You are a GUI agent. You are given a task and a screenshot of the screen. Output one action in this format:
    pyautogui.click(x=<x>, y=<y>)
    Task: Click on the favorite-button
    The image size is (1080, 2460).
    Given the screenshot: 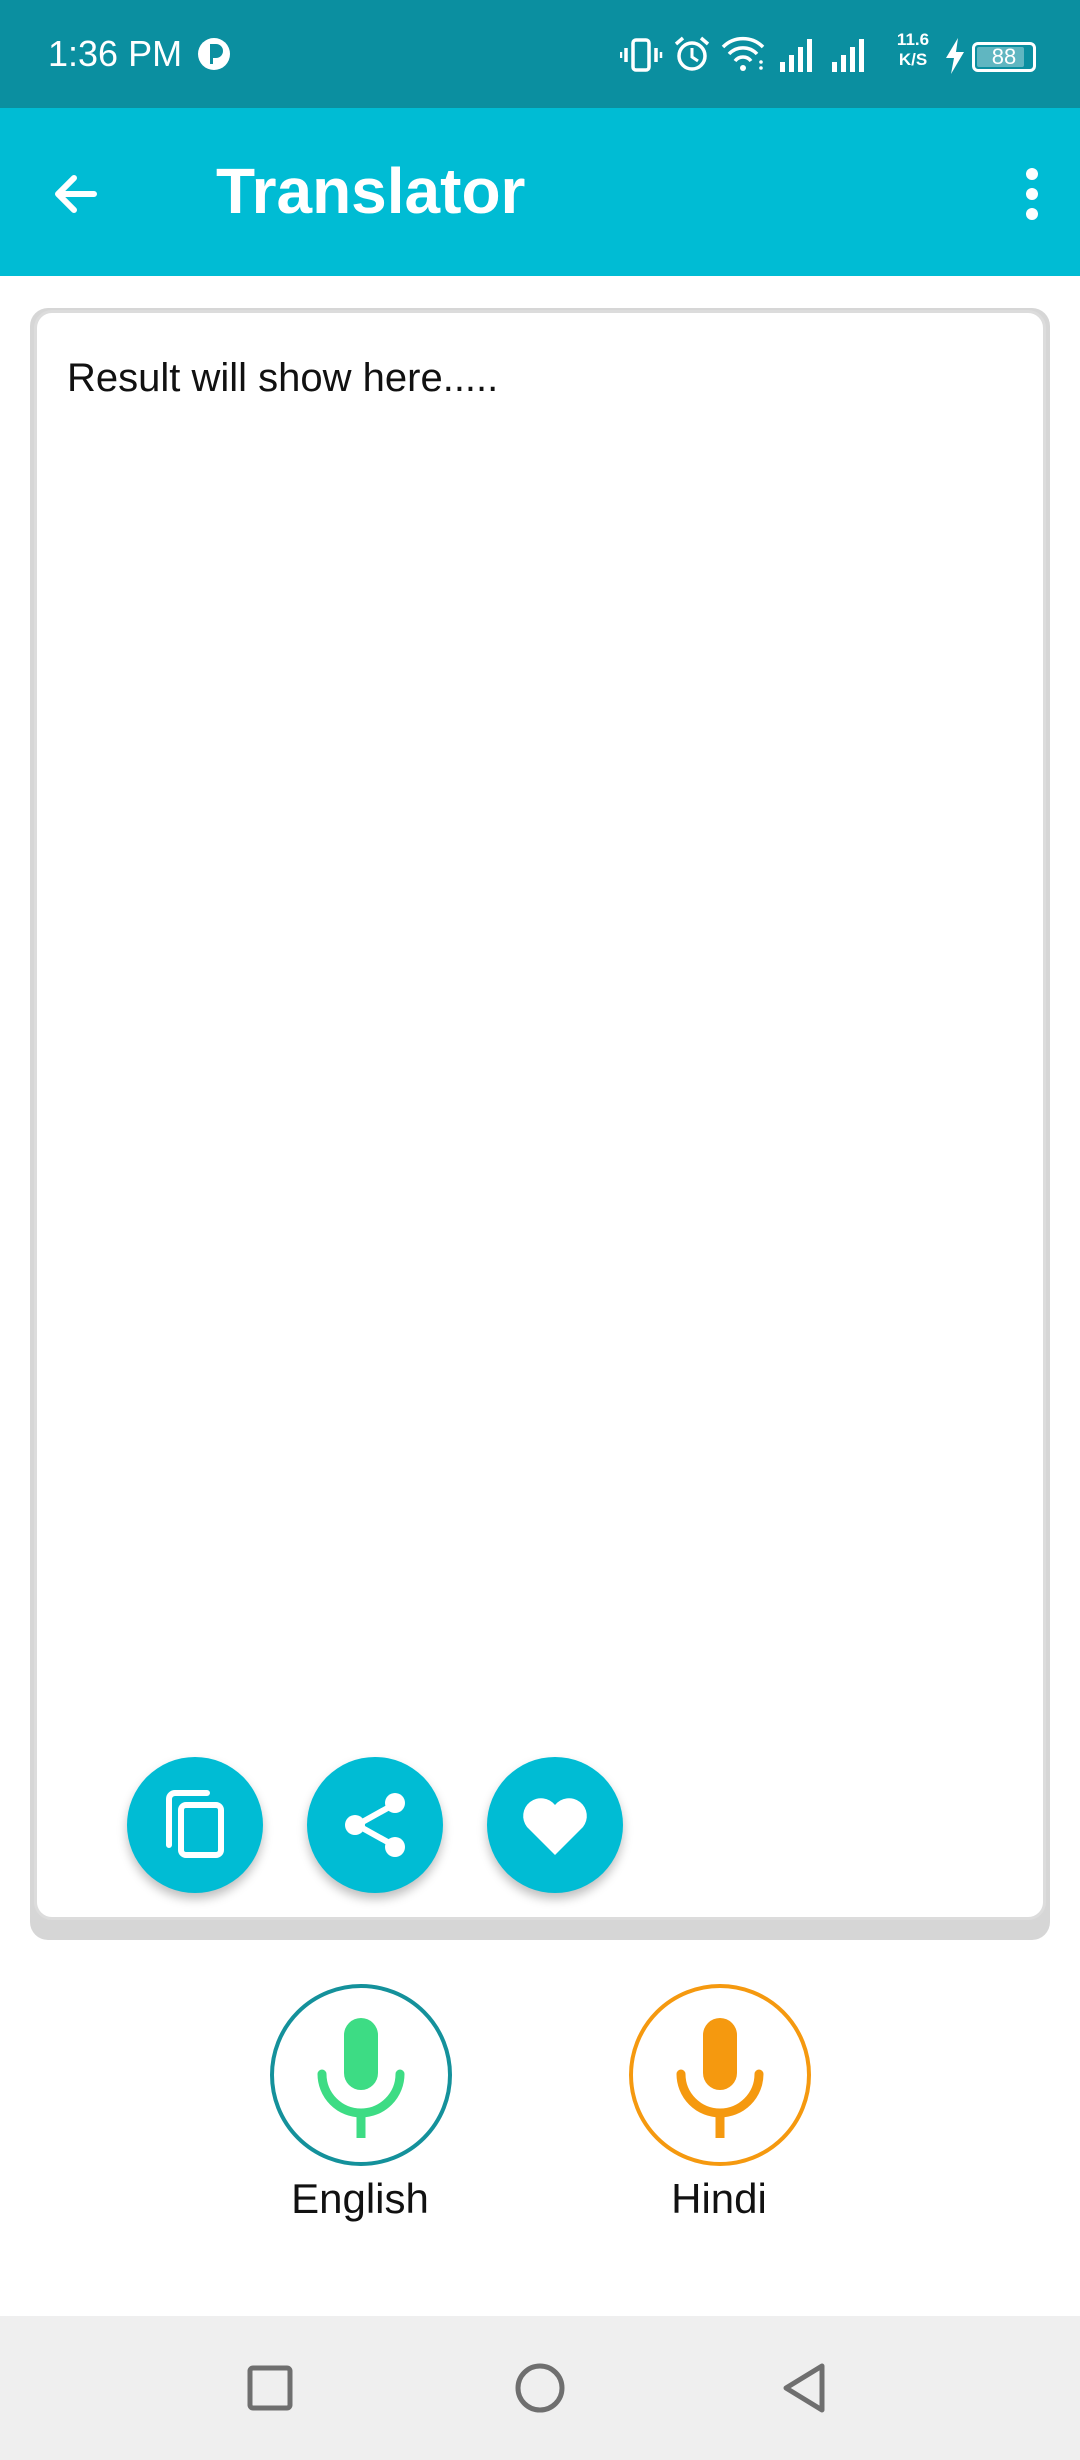 What is the action you would take?
    pyautogui.click(x=555, y=1825)
    